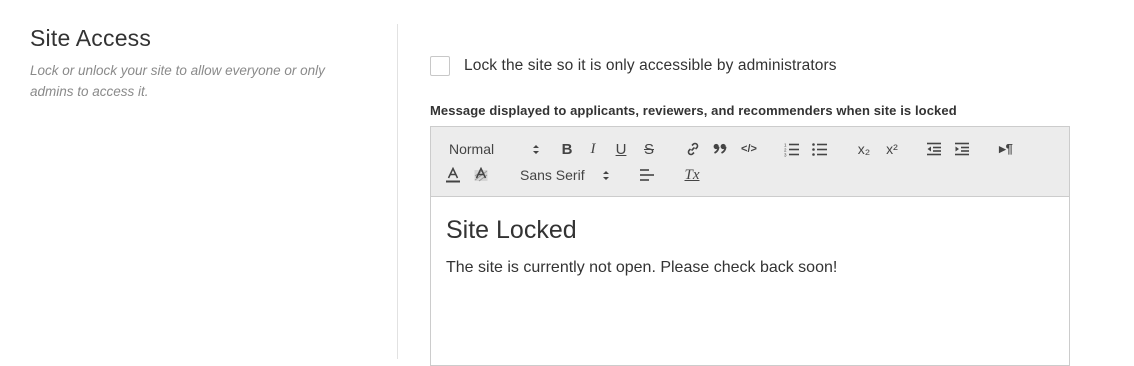 The height and width of the screenshot is (366, 1134). I want to click on superscript-button: x², so click(892, 149).